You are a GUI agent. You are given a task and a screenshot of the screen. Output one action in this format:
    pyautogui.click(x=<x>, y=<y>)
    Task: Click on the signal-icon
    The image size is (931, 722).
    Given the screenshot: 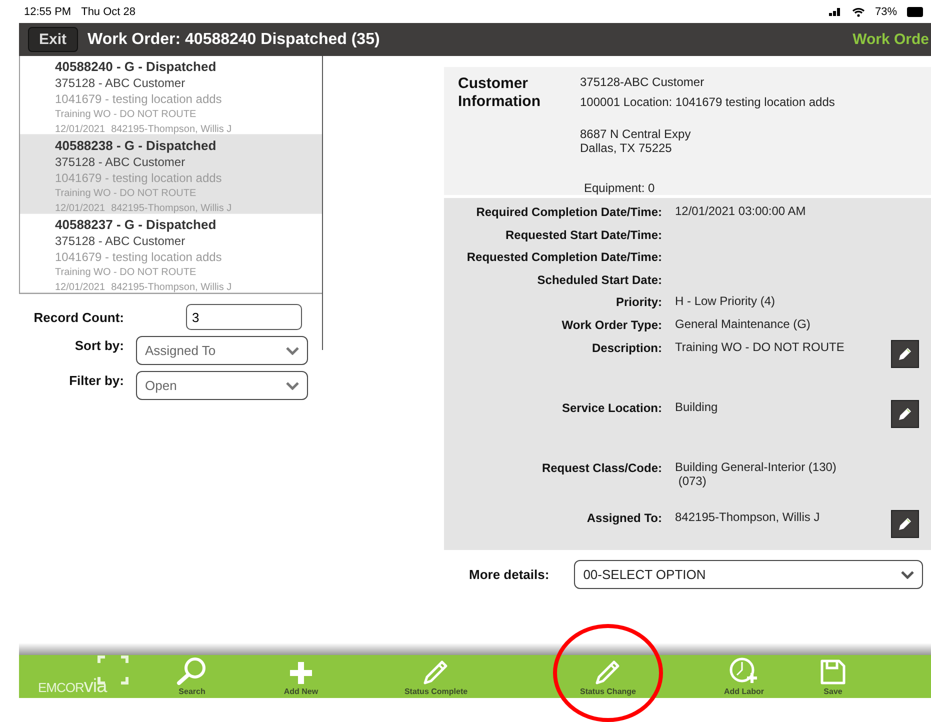 What is the action you would take?
    pyautogui.click(x=835, y=11)
    